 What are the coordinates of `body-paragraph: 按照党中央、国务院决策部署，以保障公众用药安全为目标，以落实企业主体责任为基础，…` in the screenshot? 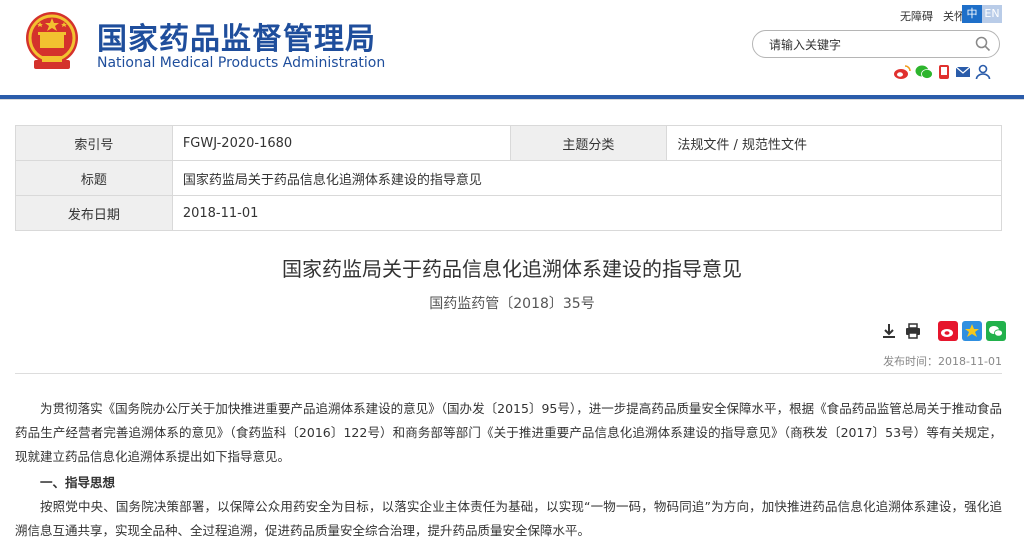 It's located at (508, 518).